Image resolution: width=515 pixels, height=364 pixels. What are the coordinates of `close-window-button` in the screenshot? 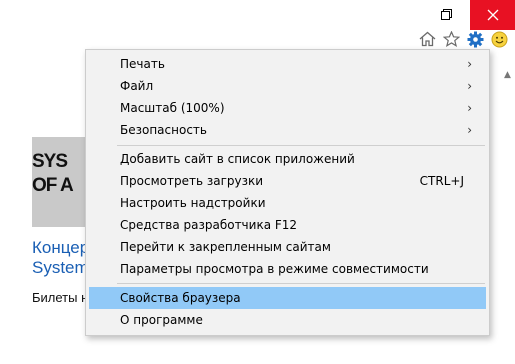 It's located at (492, 15).